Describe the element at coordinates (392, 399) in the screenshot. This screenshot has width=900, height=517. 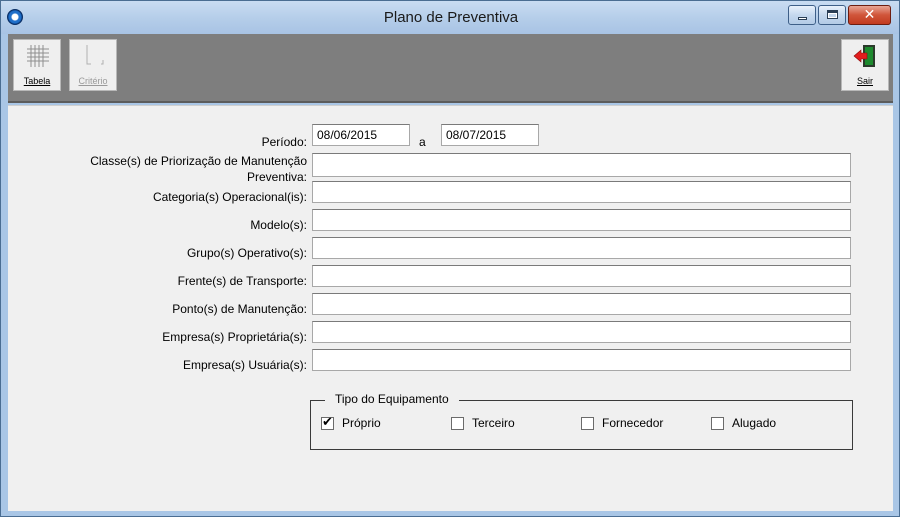
I see `tipo-equipamento-legend: Tipo do Equipamento` at that location.